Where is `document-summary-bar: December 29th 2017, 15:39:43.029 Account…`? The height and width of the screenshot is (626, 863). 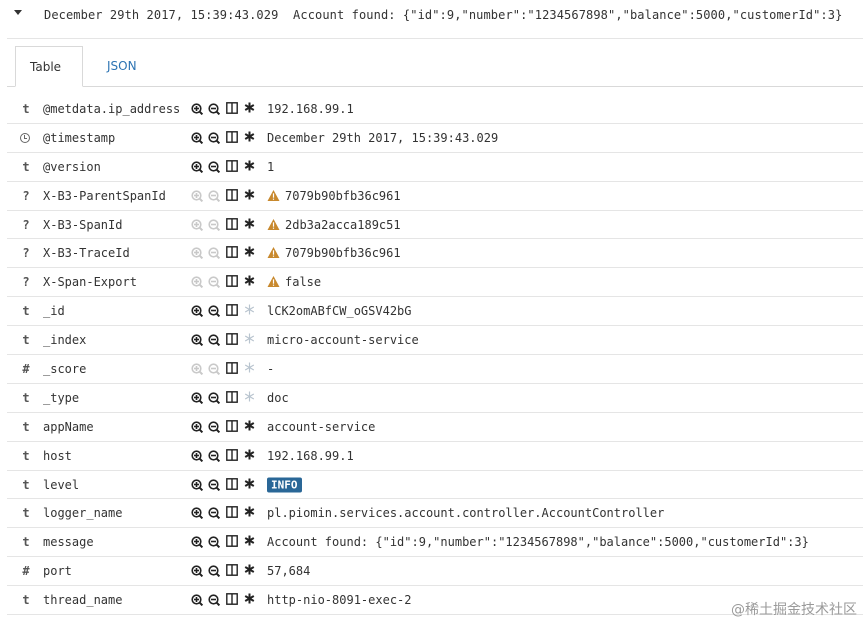 document-summary-bar: December 29th 2017, 15:39:43.029 Account… is located at coordinates (431, 16).